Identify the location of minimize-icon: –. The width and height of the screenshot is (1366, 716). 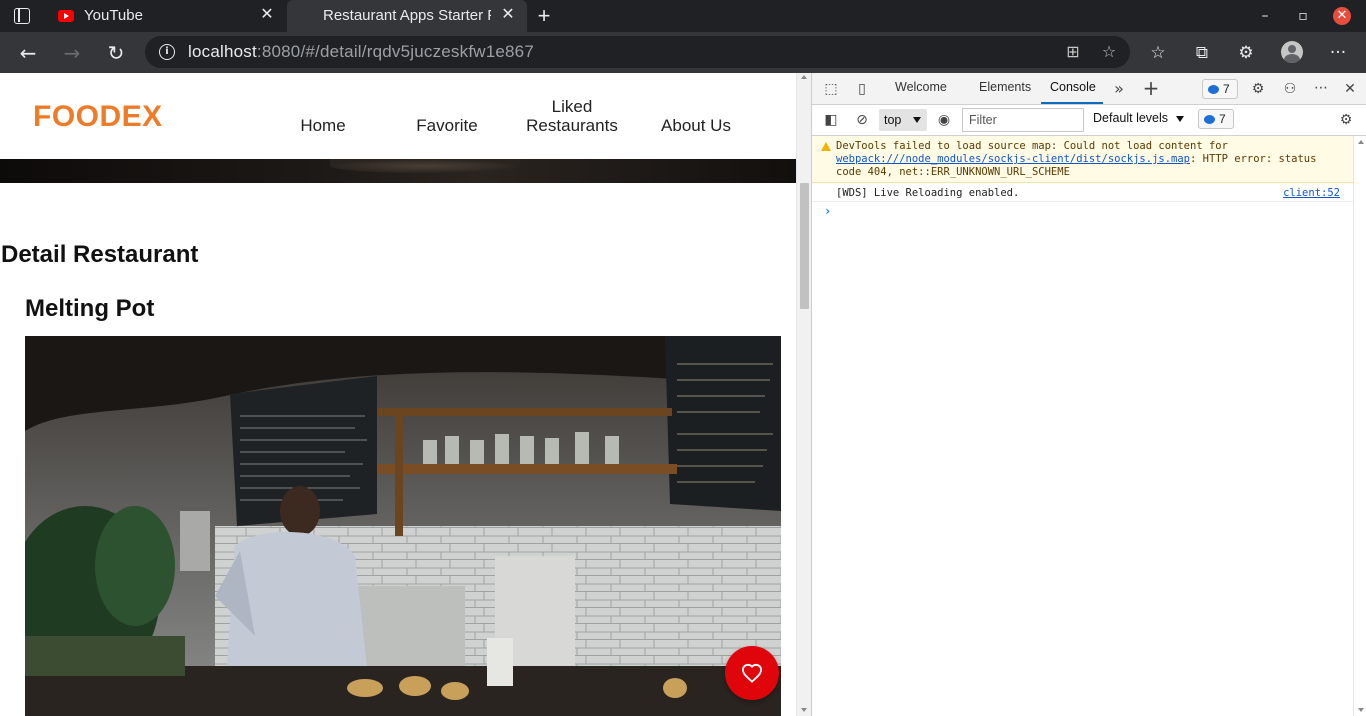
(1265, 16).